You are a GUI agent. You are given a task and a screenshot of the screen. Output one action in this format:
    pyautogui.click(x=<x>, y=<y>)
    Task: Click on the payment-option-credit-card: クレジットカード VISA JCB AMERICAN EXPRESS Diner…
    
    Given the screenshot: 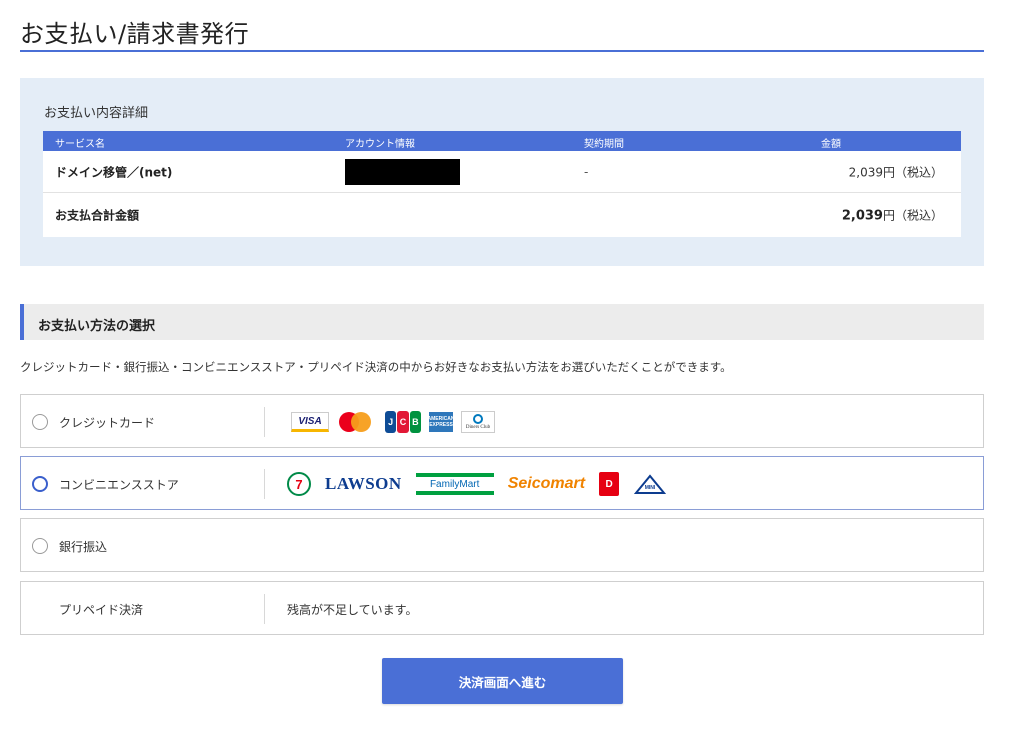 What is the action you would take?
    pyautogui.click(x=502, y=421)
    